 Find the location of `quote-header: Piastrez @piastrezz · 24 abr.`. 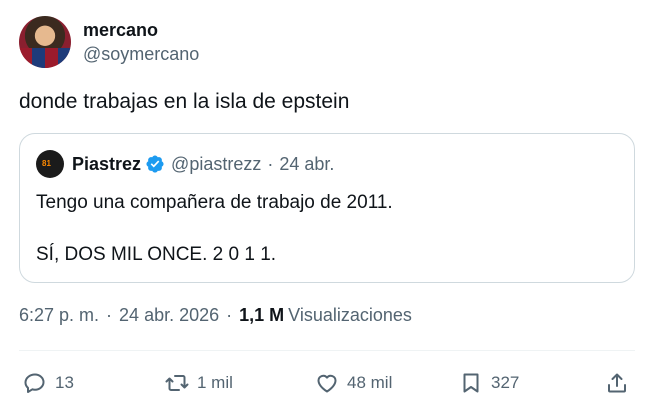

quote-header: Piastrez @piastrezz · 24 abr. is located at coordinates (327, 164).